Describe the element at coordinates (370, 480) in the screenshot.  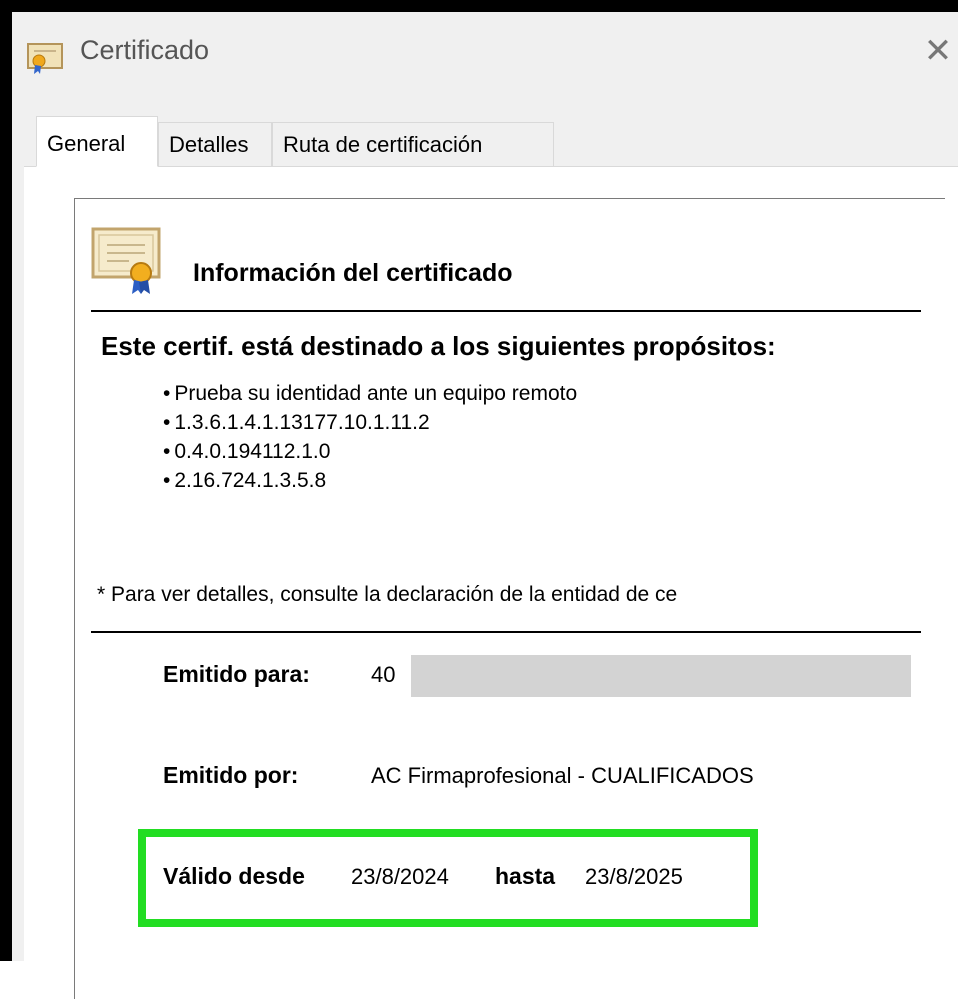
I see `purpose-item: 2.16.724.1.3.5.8` at that location.